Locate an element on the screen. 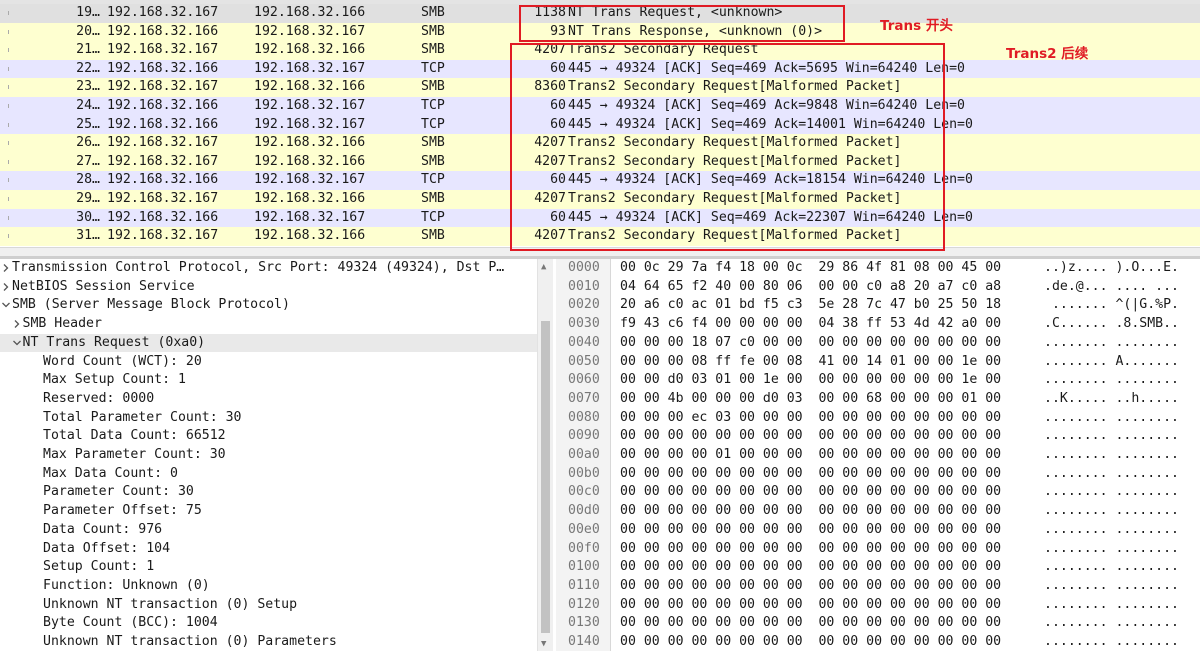 The width and height of the screenshot is (1200, 651). details-vertical-scrollbar: ▲ ▼ is located at coordinates (545, 455).